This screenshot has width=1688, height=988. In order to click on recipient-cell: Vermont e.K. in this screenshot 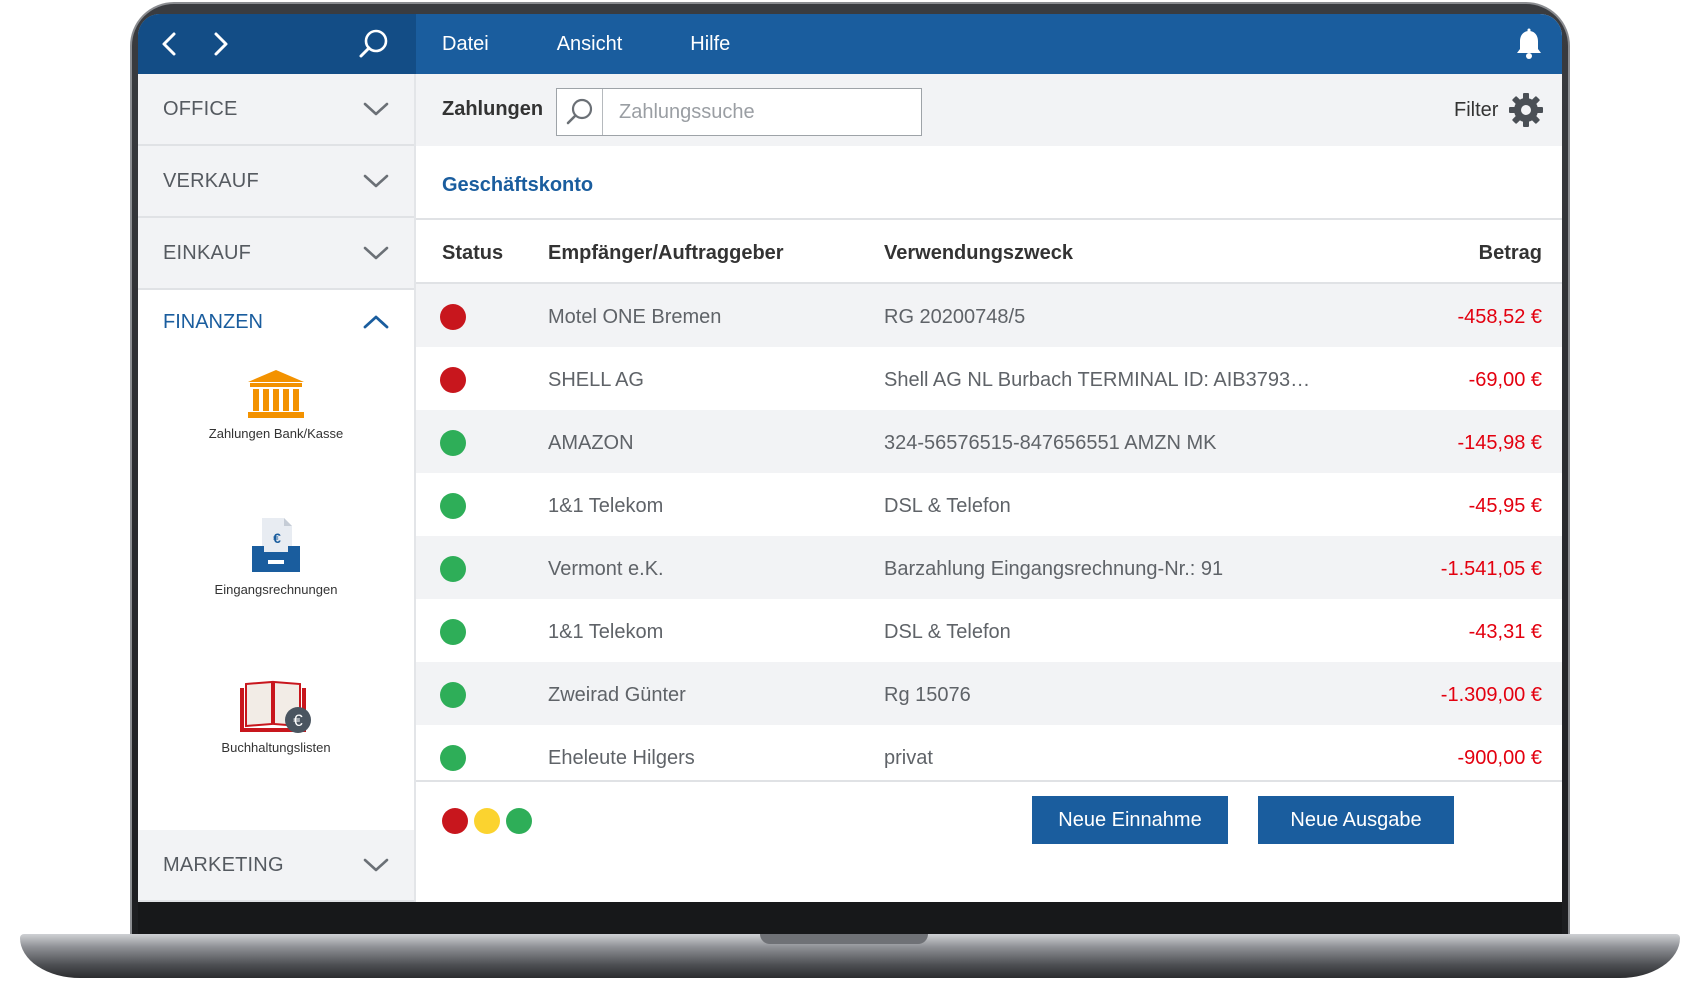, I will do `click(606, 569)`.